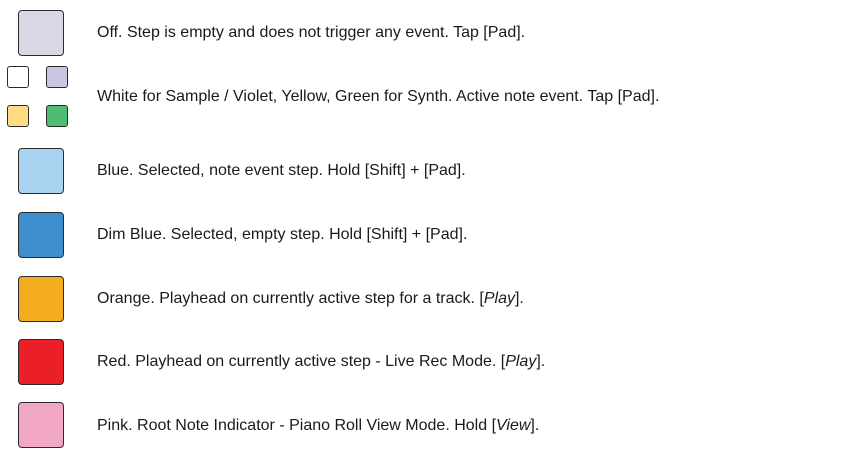 This screenshot has width=858, height=450. I want to click on pad-pink-swatch, so click(41, 425).